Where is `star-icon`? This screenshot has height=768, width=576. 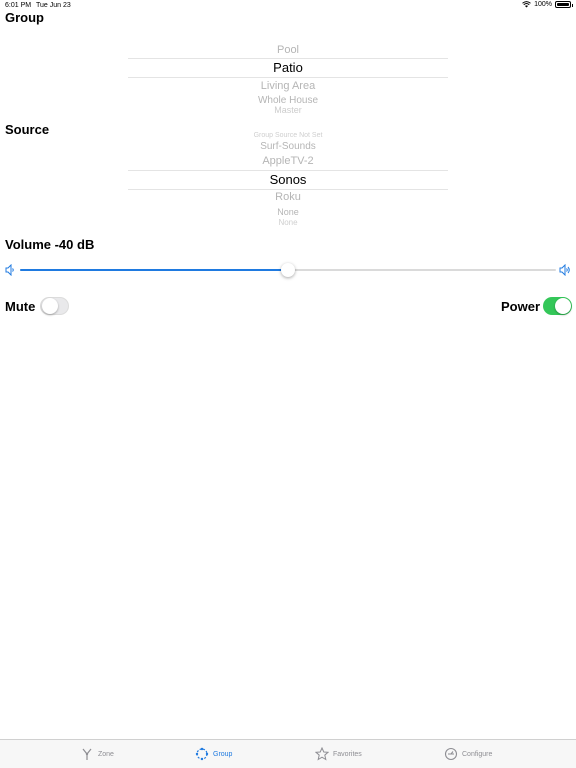
star-icon is located at coordinates (322, 754).